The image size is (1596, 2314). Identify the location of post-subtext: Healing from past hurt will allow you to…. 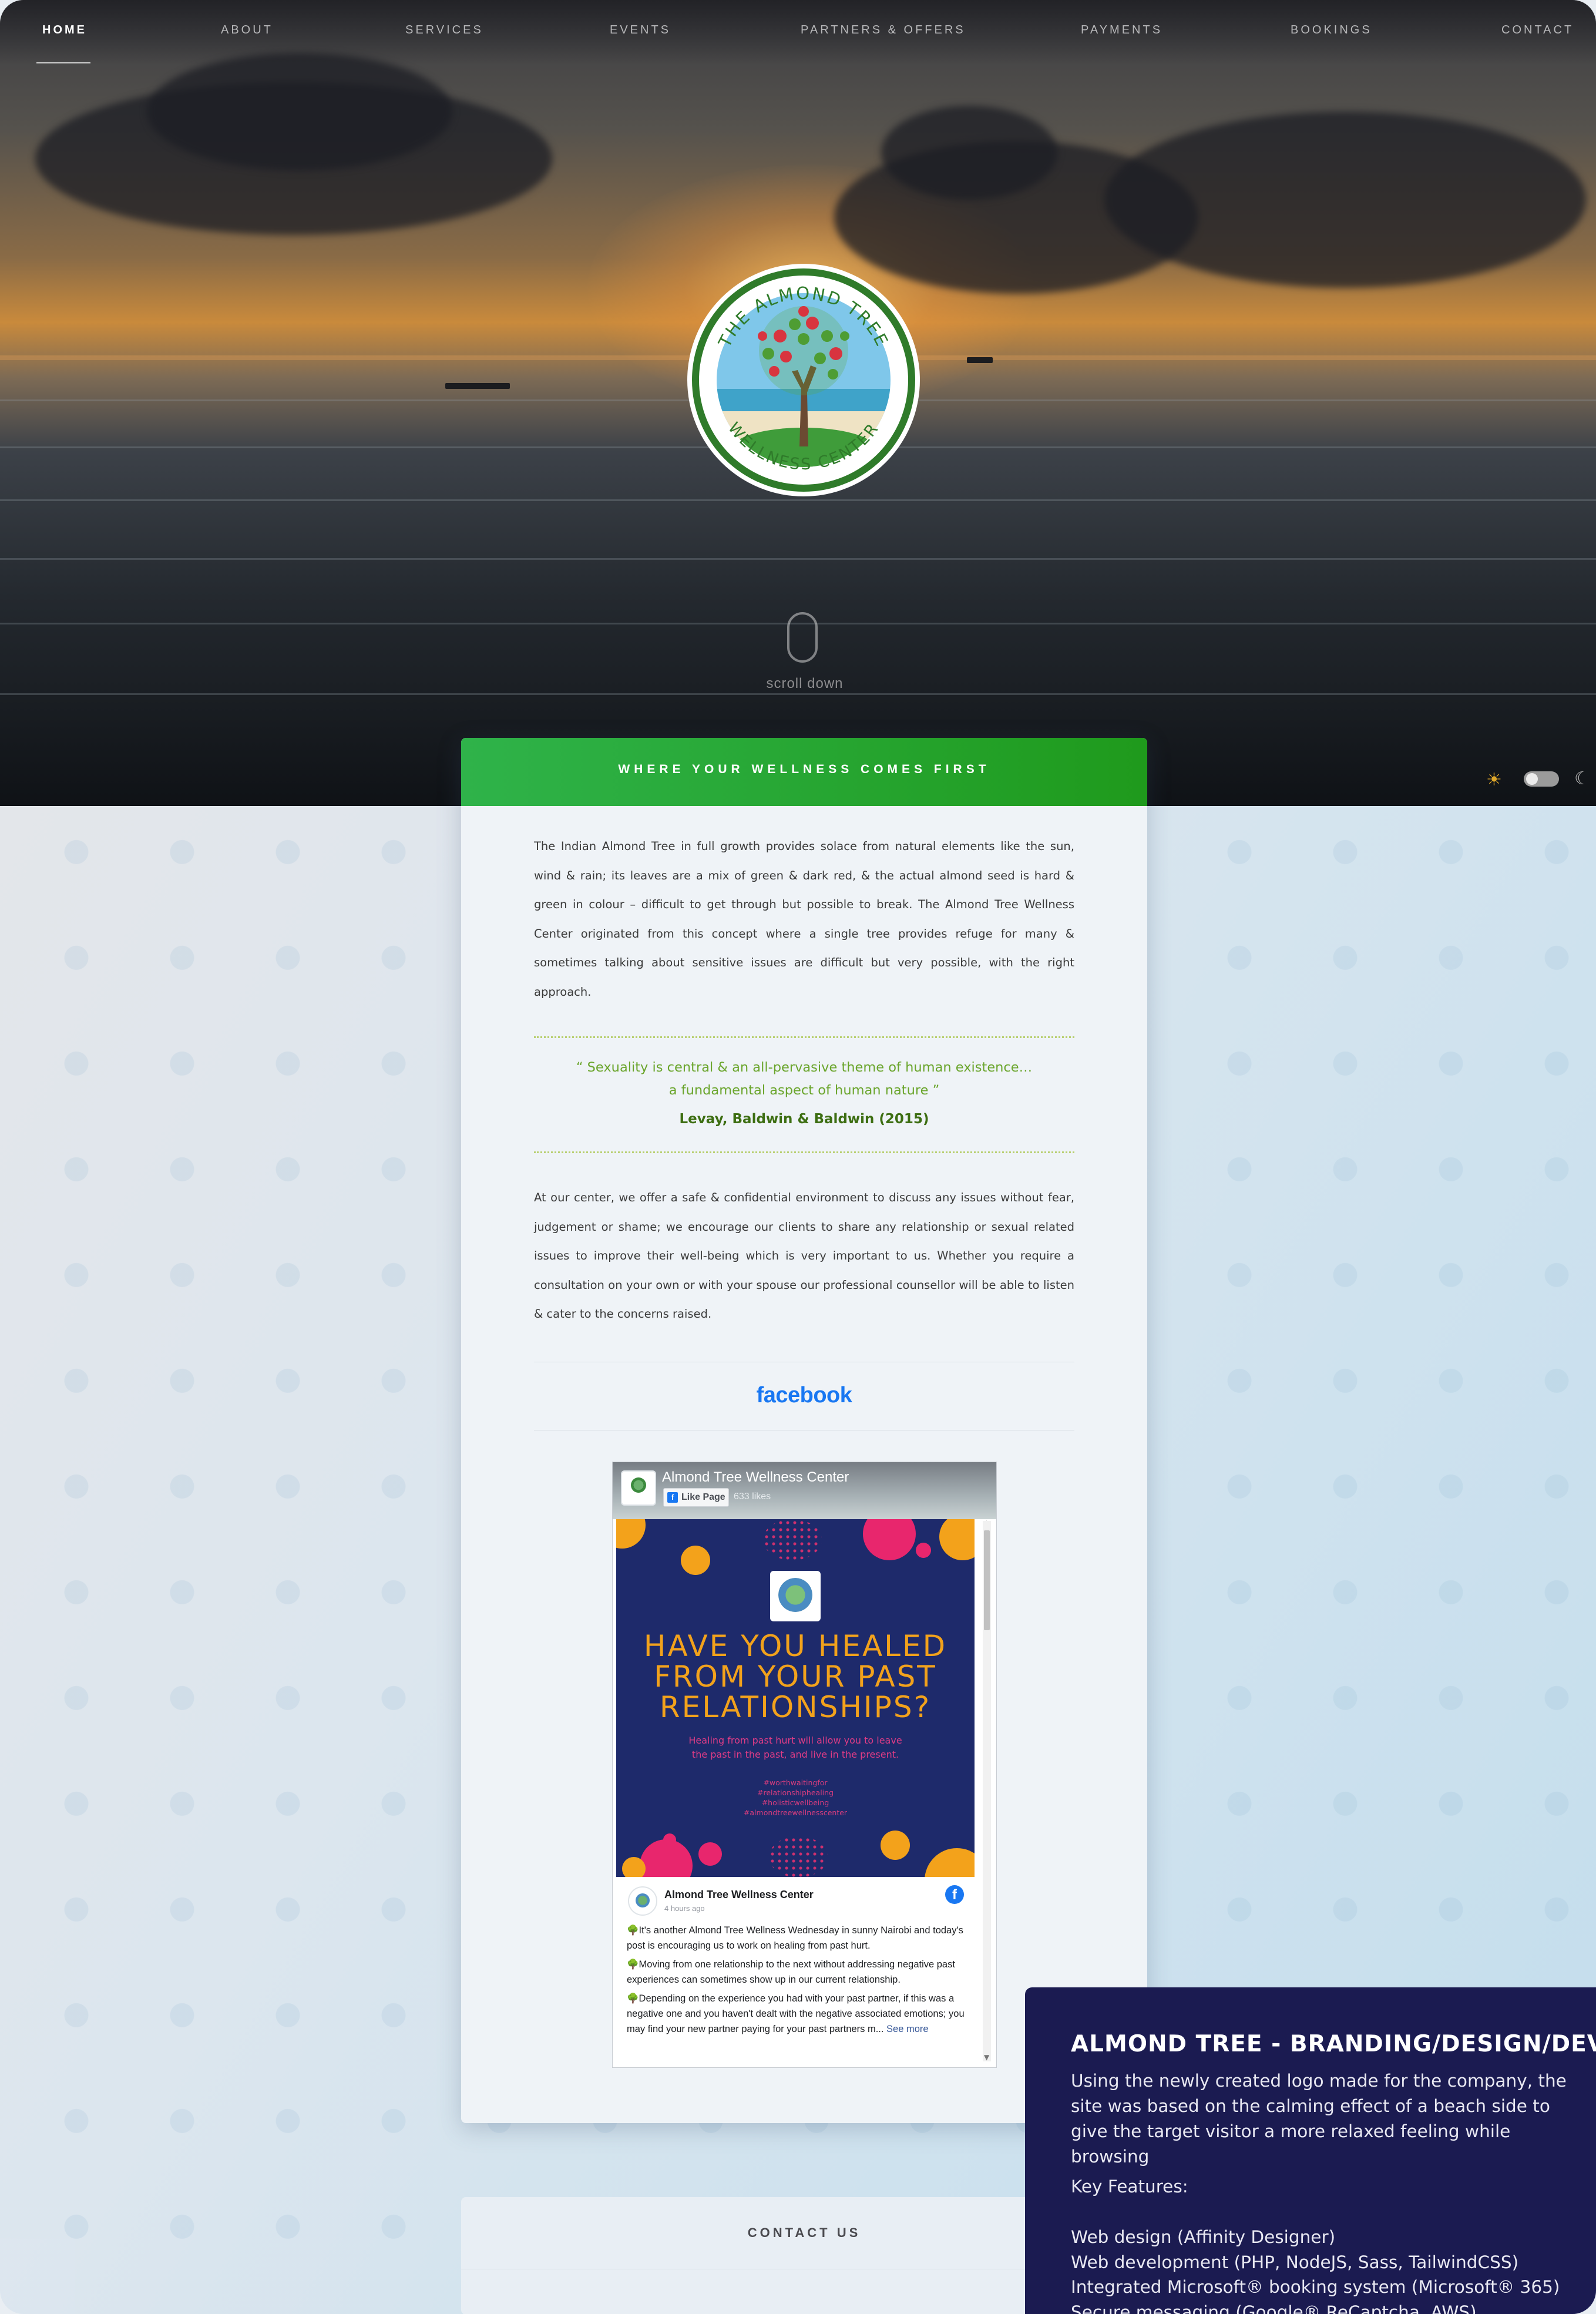
(795, 1748).